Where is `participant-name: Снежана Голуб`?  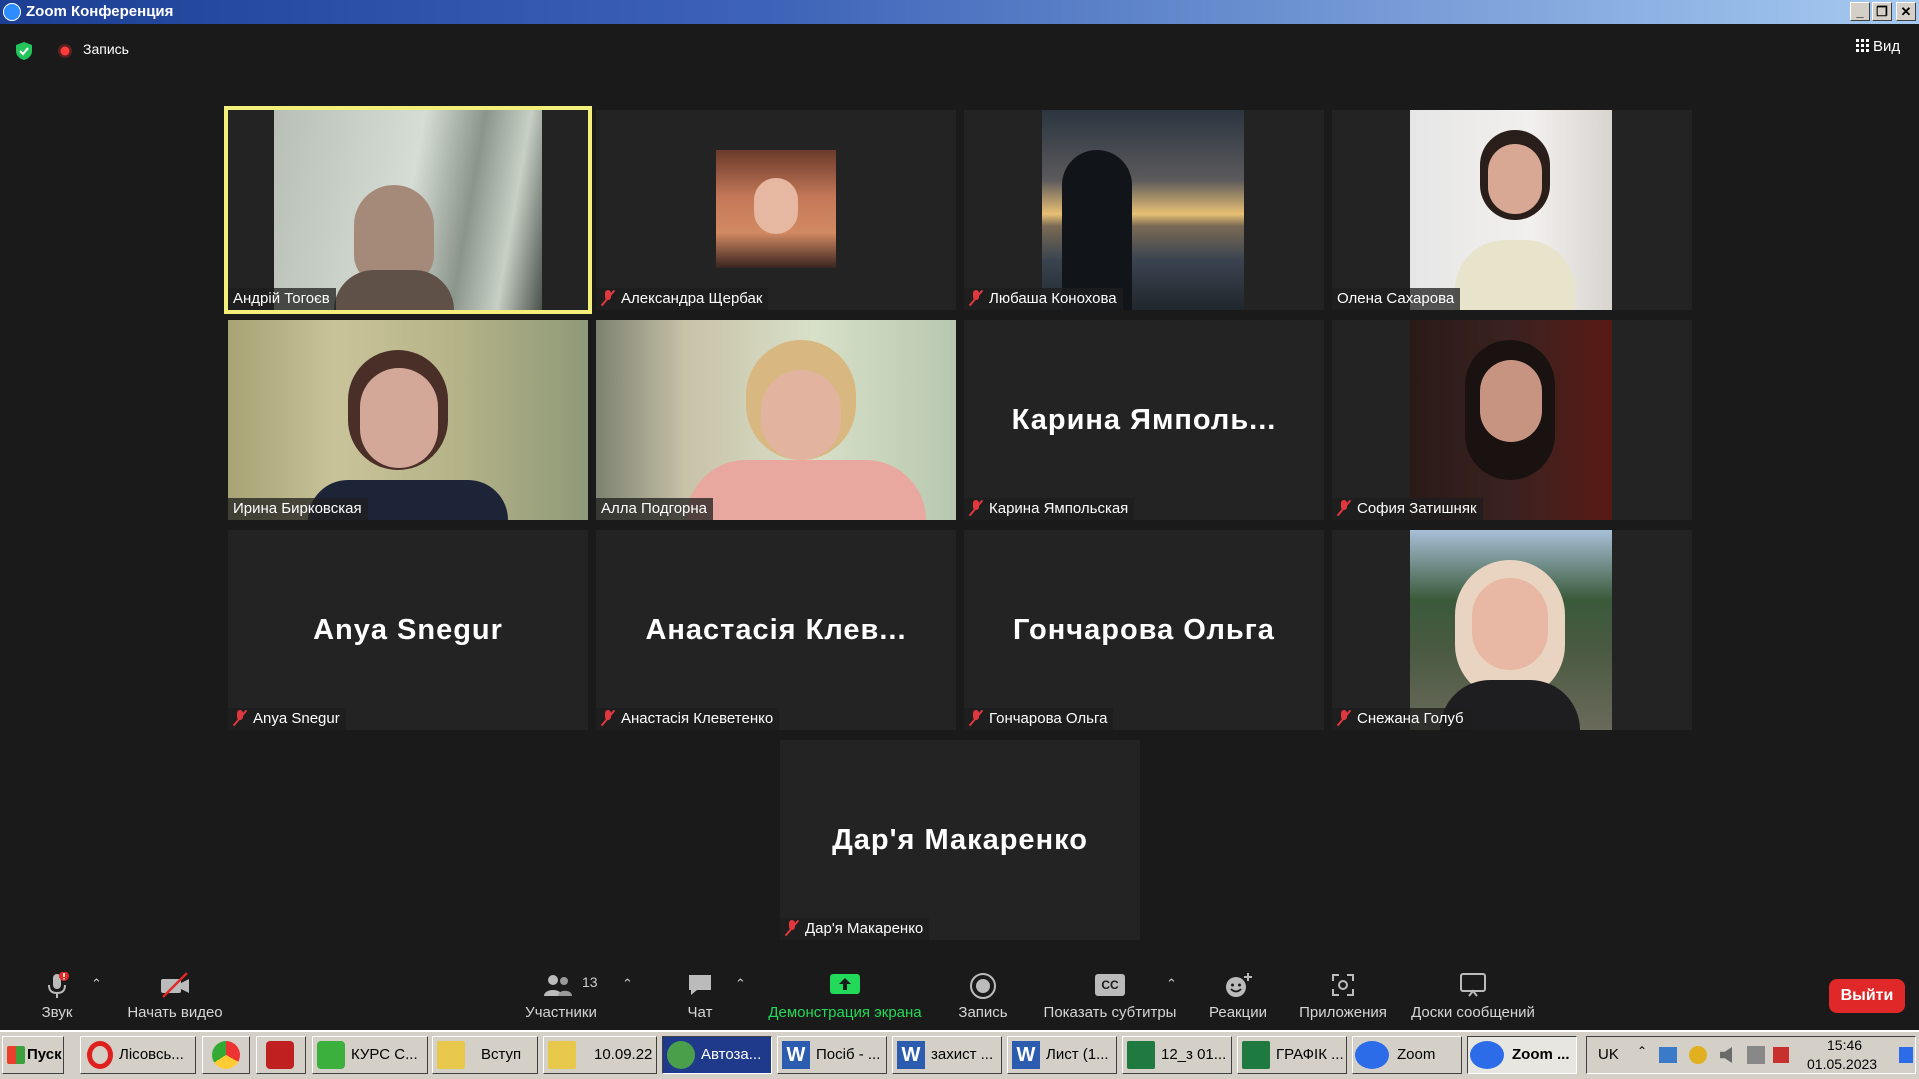 participant-name: Снежана Голуб is located at coordinates (1401, 719).